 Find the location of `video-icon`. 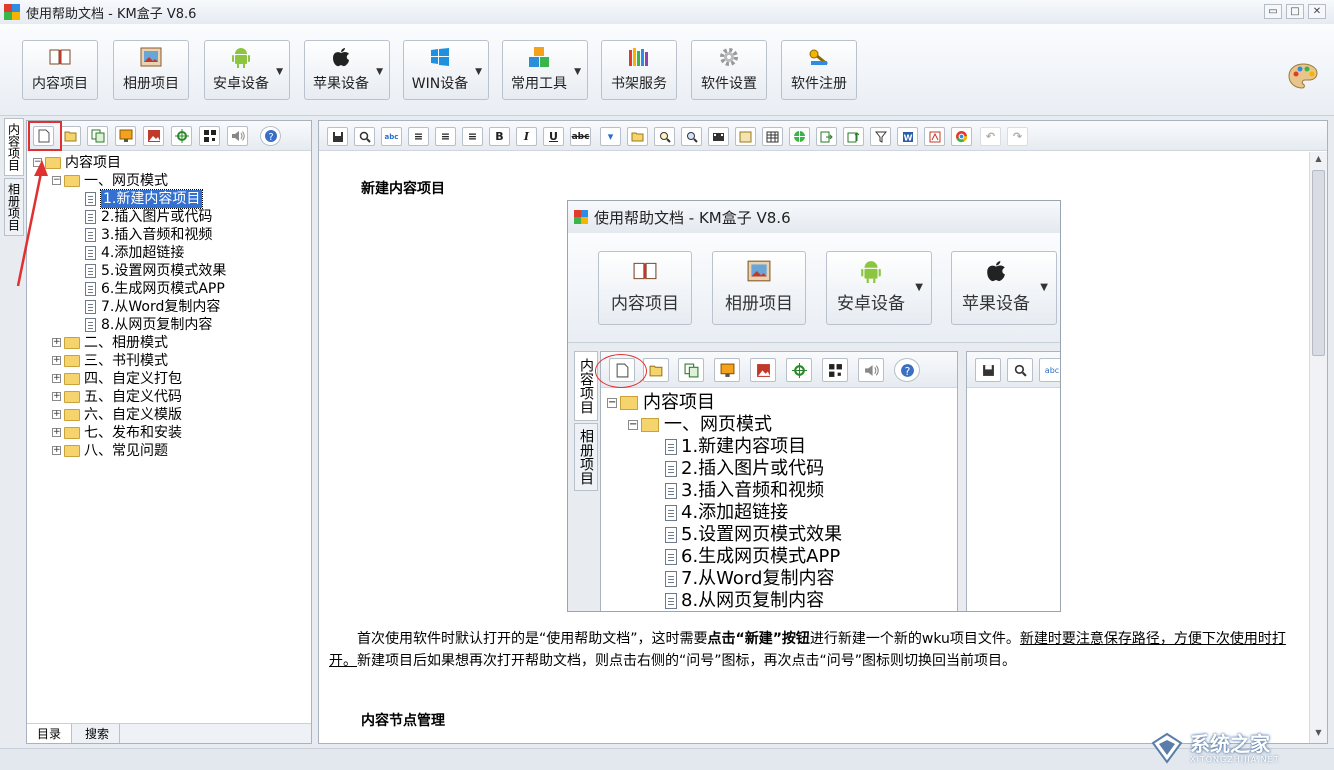

video-icon is located at coordinates (718, 136).